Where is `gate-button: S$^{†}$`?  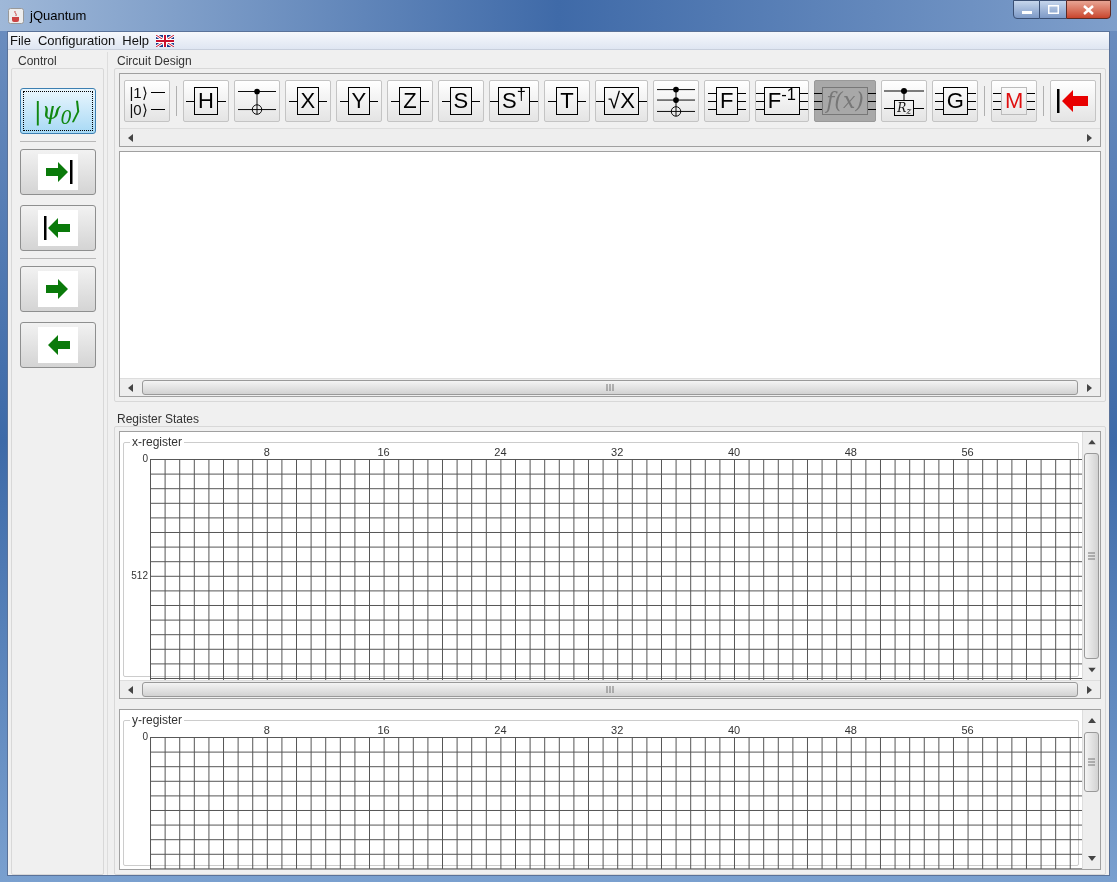
gate-button: S$^{†}$ is located at coordinates (514, 101).